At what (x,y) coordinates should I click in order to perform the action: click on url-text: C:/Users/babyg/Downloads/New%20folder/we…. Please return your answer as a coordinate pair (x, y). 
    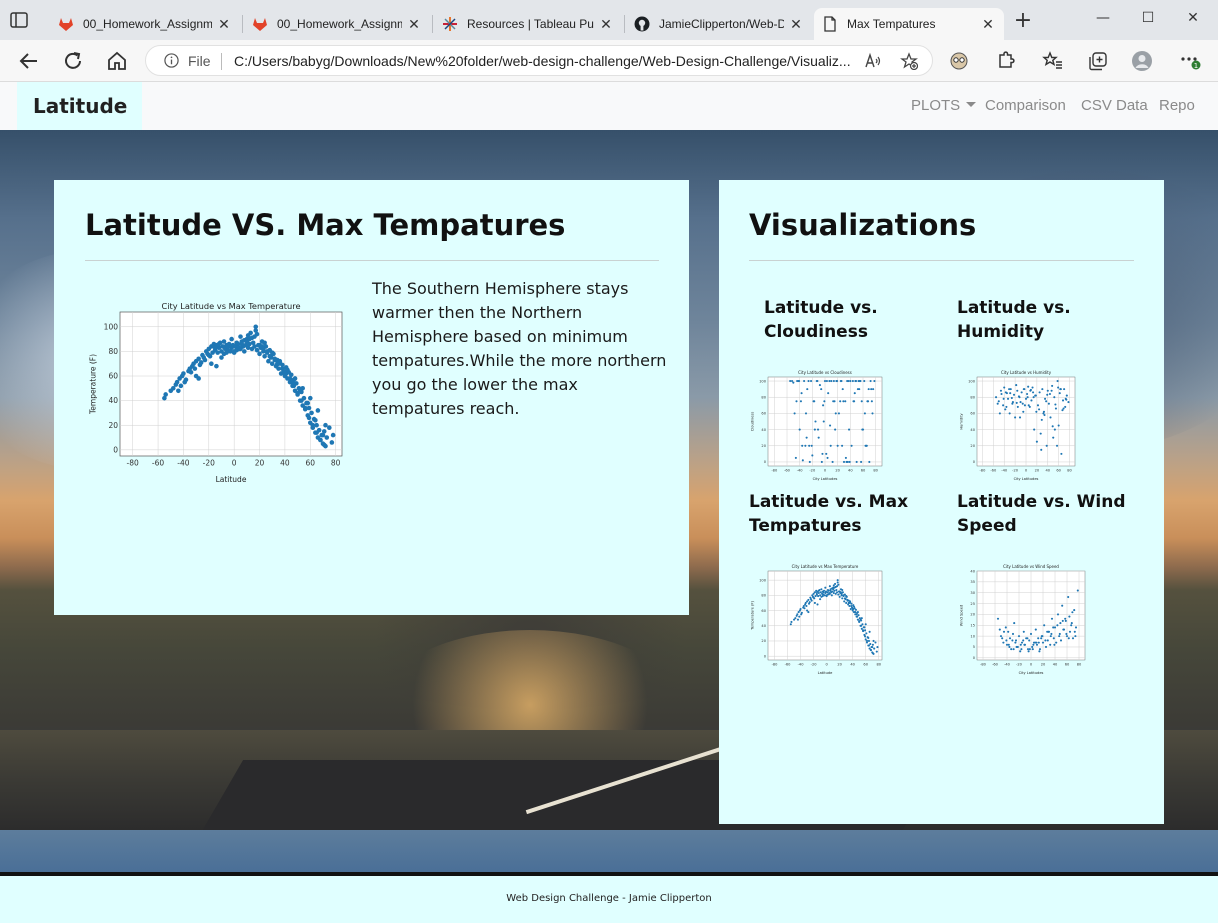
    Looking at the image, I should click on (546, 61).